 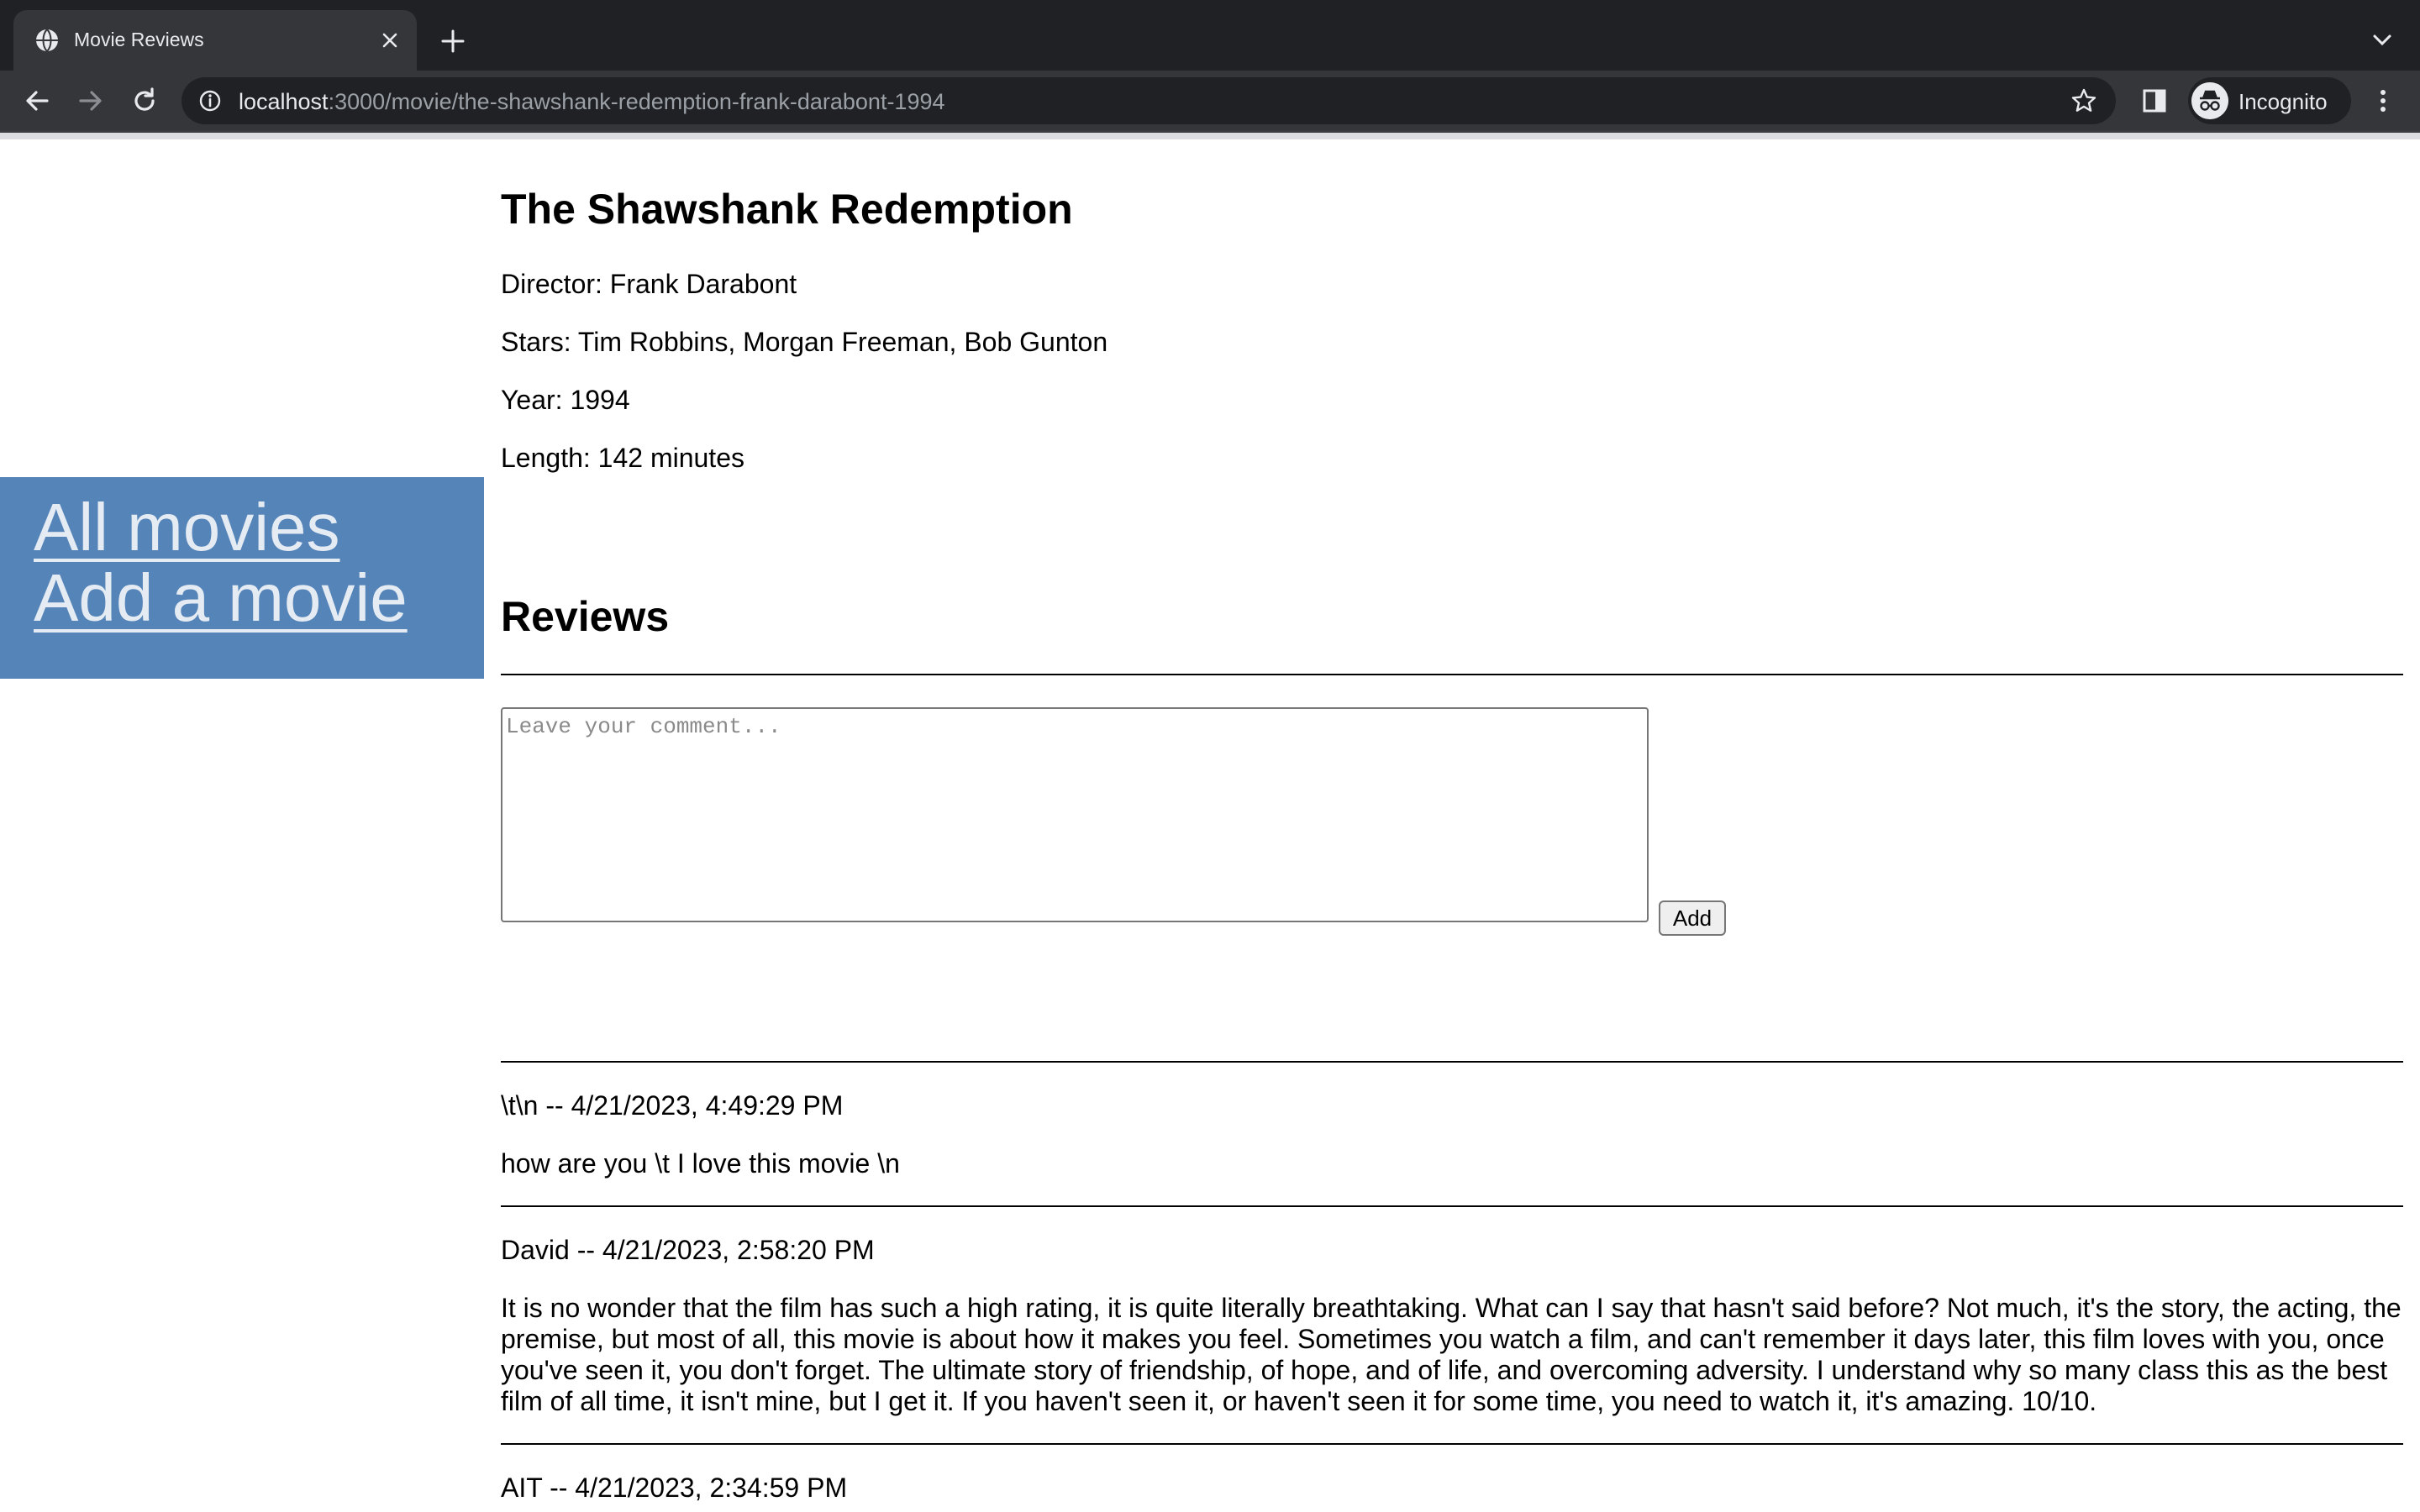 What do you see at coordinates (787, 209) in the screenshot?
I see `movie-title: The Shawshank Redemption` at bounding box center [787, 209].